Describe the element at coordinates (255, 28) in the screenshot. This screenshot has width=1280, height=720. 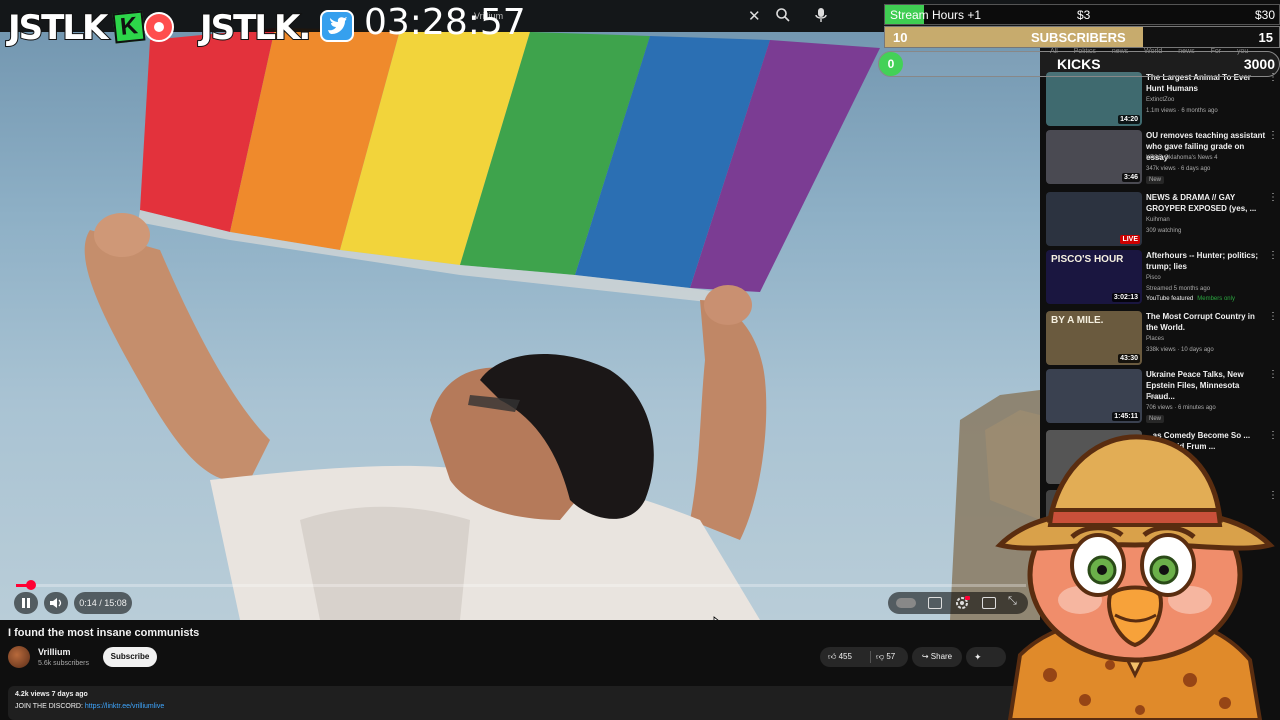
I see `streamer-logo-right: JSTLK.` at that location.